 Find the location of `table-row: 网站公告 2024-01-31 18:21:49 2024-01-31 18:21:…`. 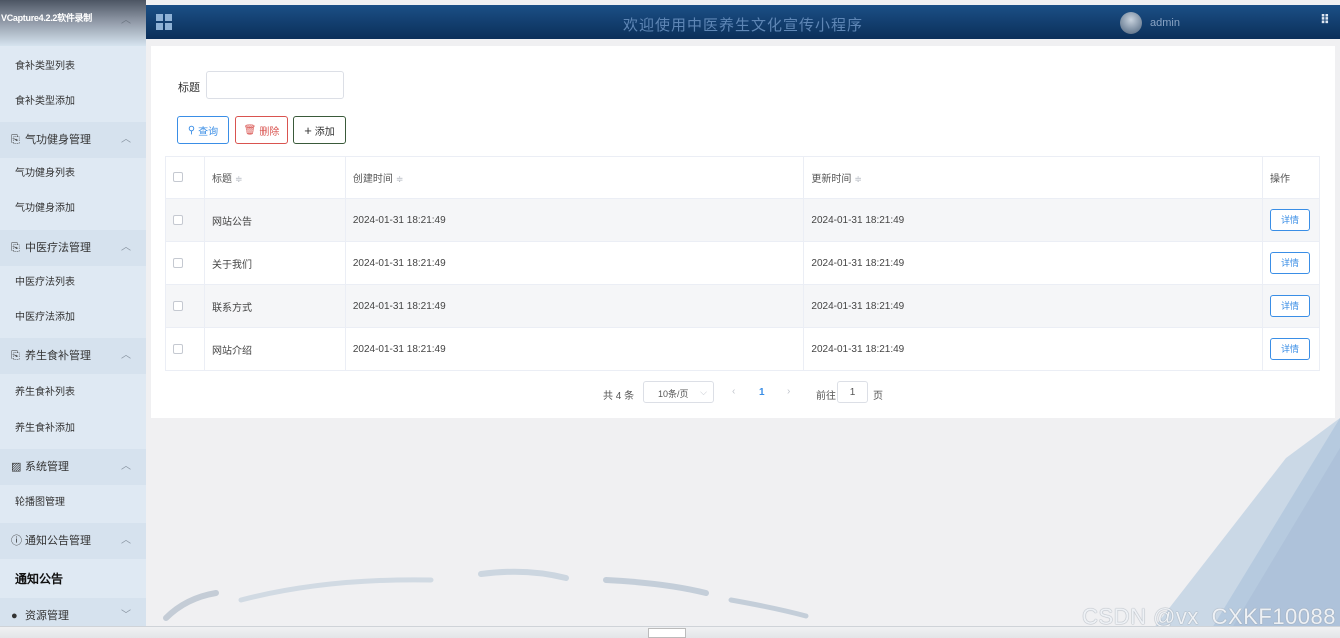

table-row: 网站公告 2024-01-31 18:21:49 2024-01-31 18:21:… is located at coordinates (743, 220).